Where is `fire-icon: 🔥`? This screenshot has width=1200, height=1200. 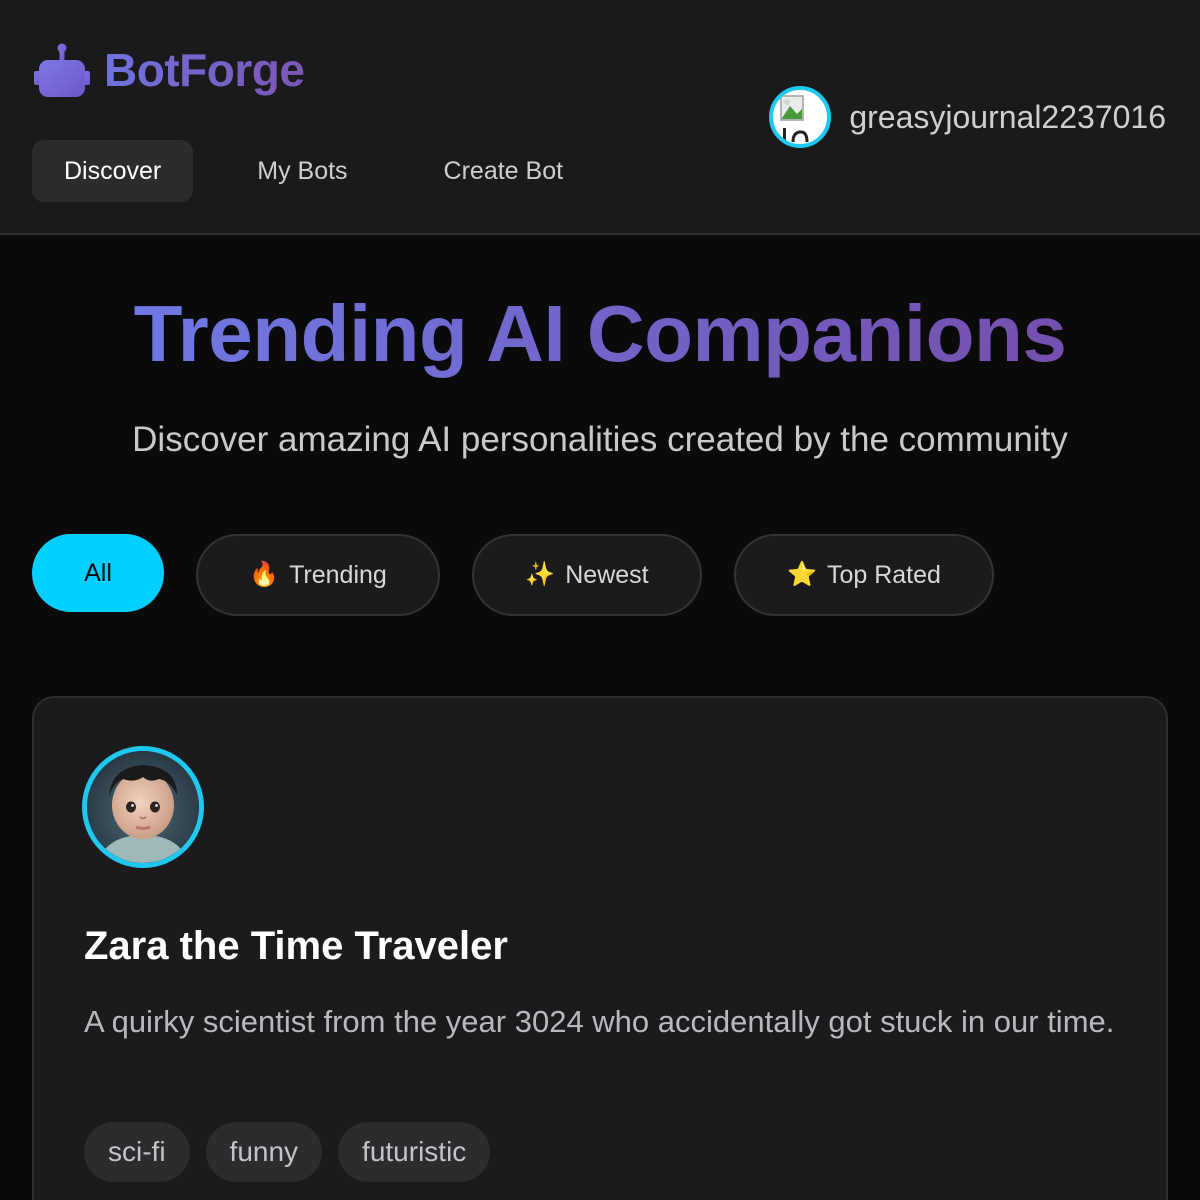 fire-icon: 🔥 is located at coordinates (264, 574).